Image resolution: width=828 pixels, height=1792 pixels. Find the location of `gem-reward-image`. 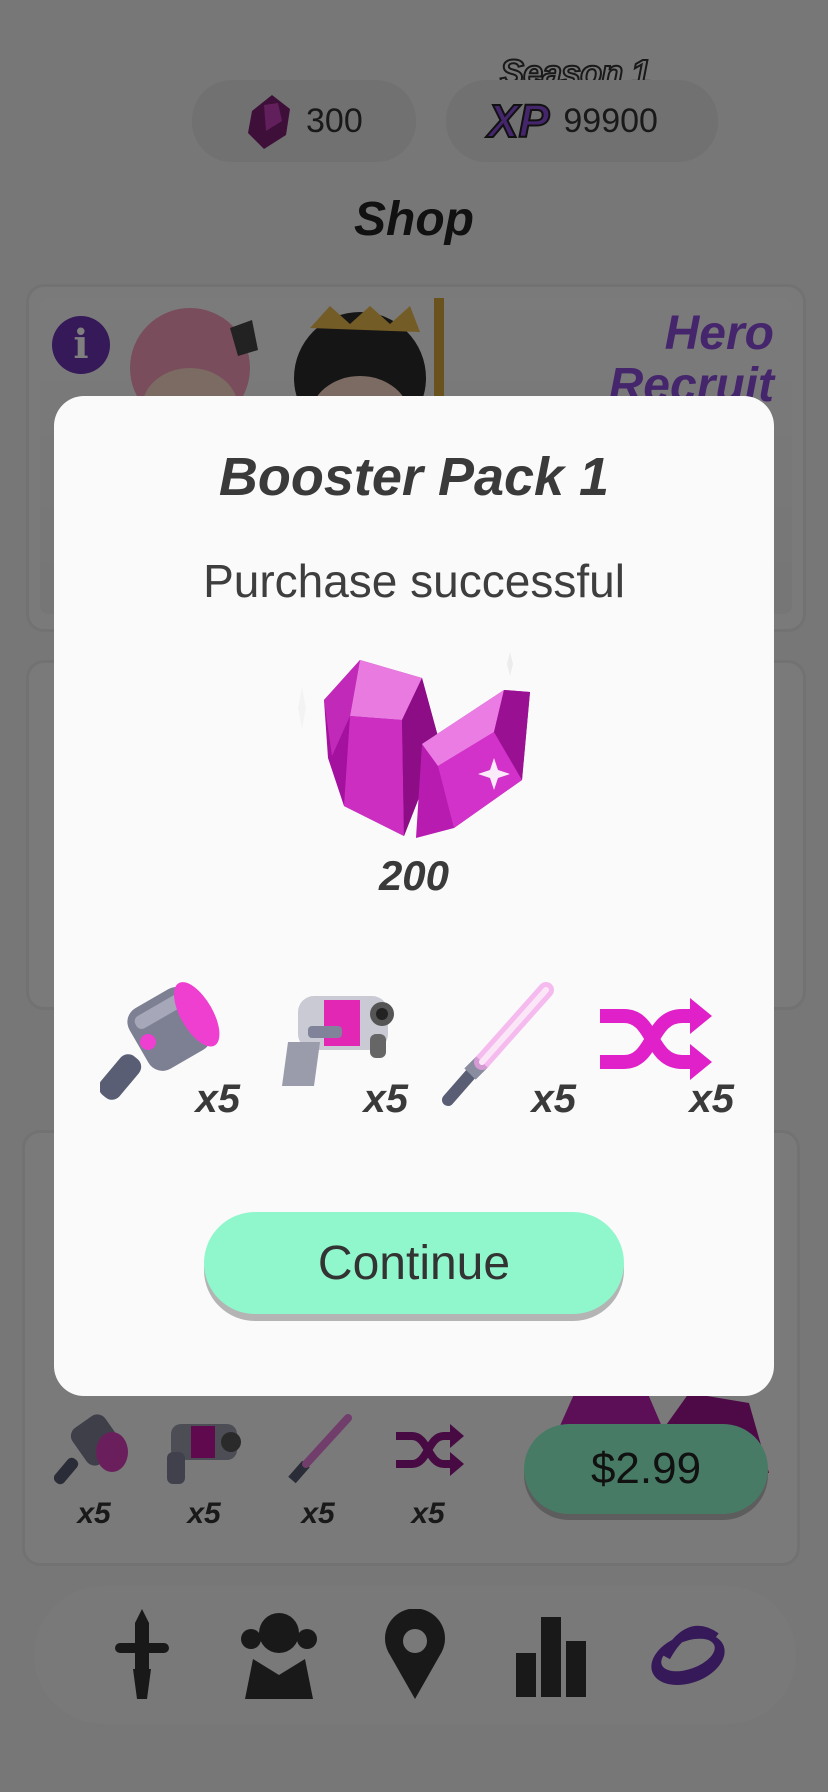

gem-reward-image is located at coordinates (407, 747).